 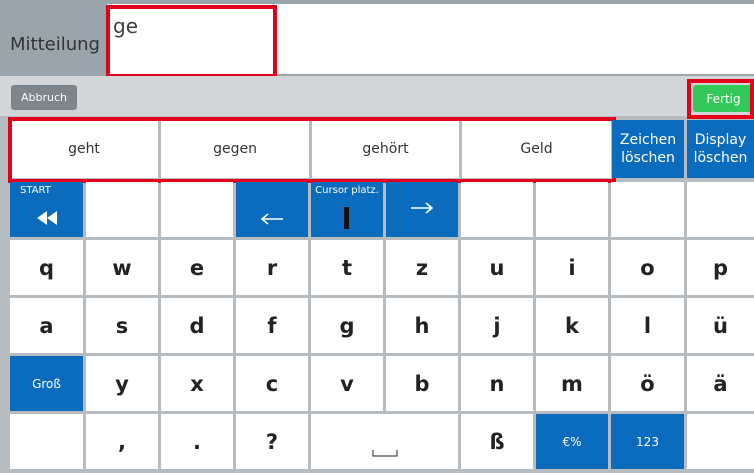 I want to click on key-o: o, so click(x=647, y=267).